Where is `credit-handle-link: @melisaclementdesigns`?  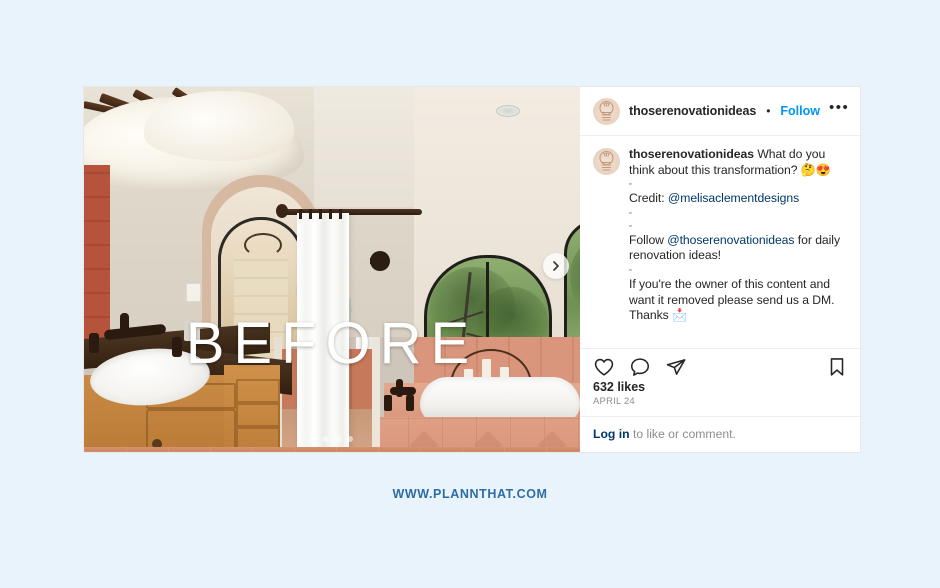
credit-handle-link: @melisaclementdesigns is located at coordinates (733, 198).